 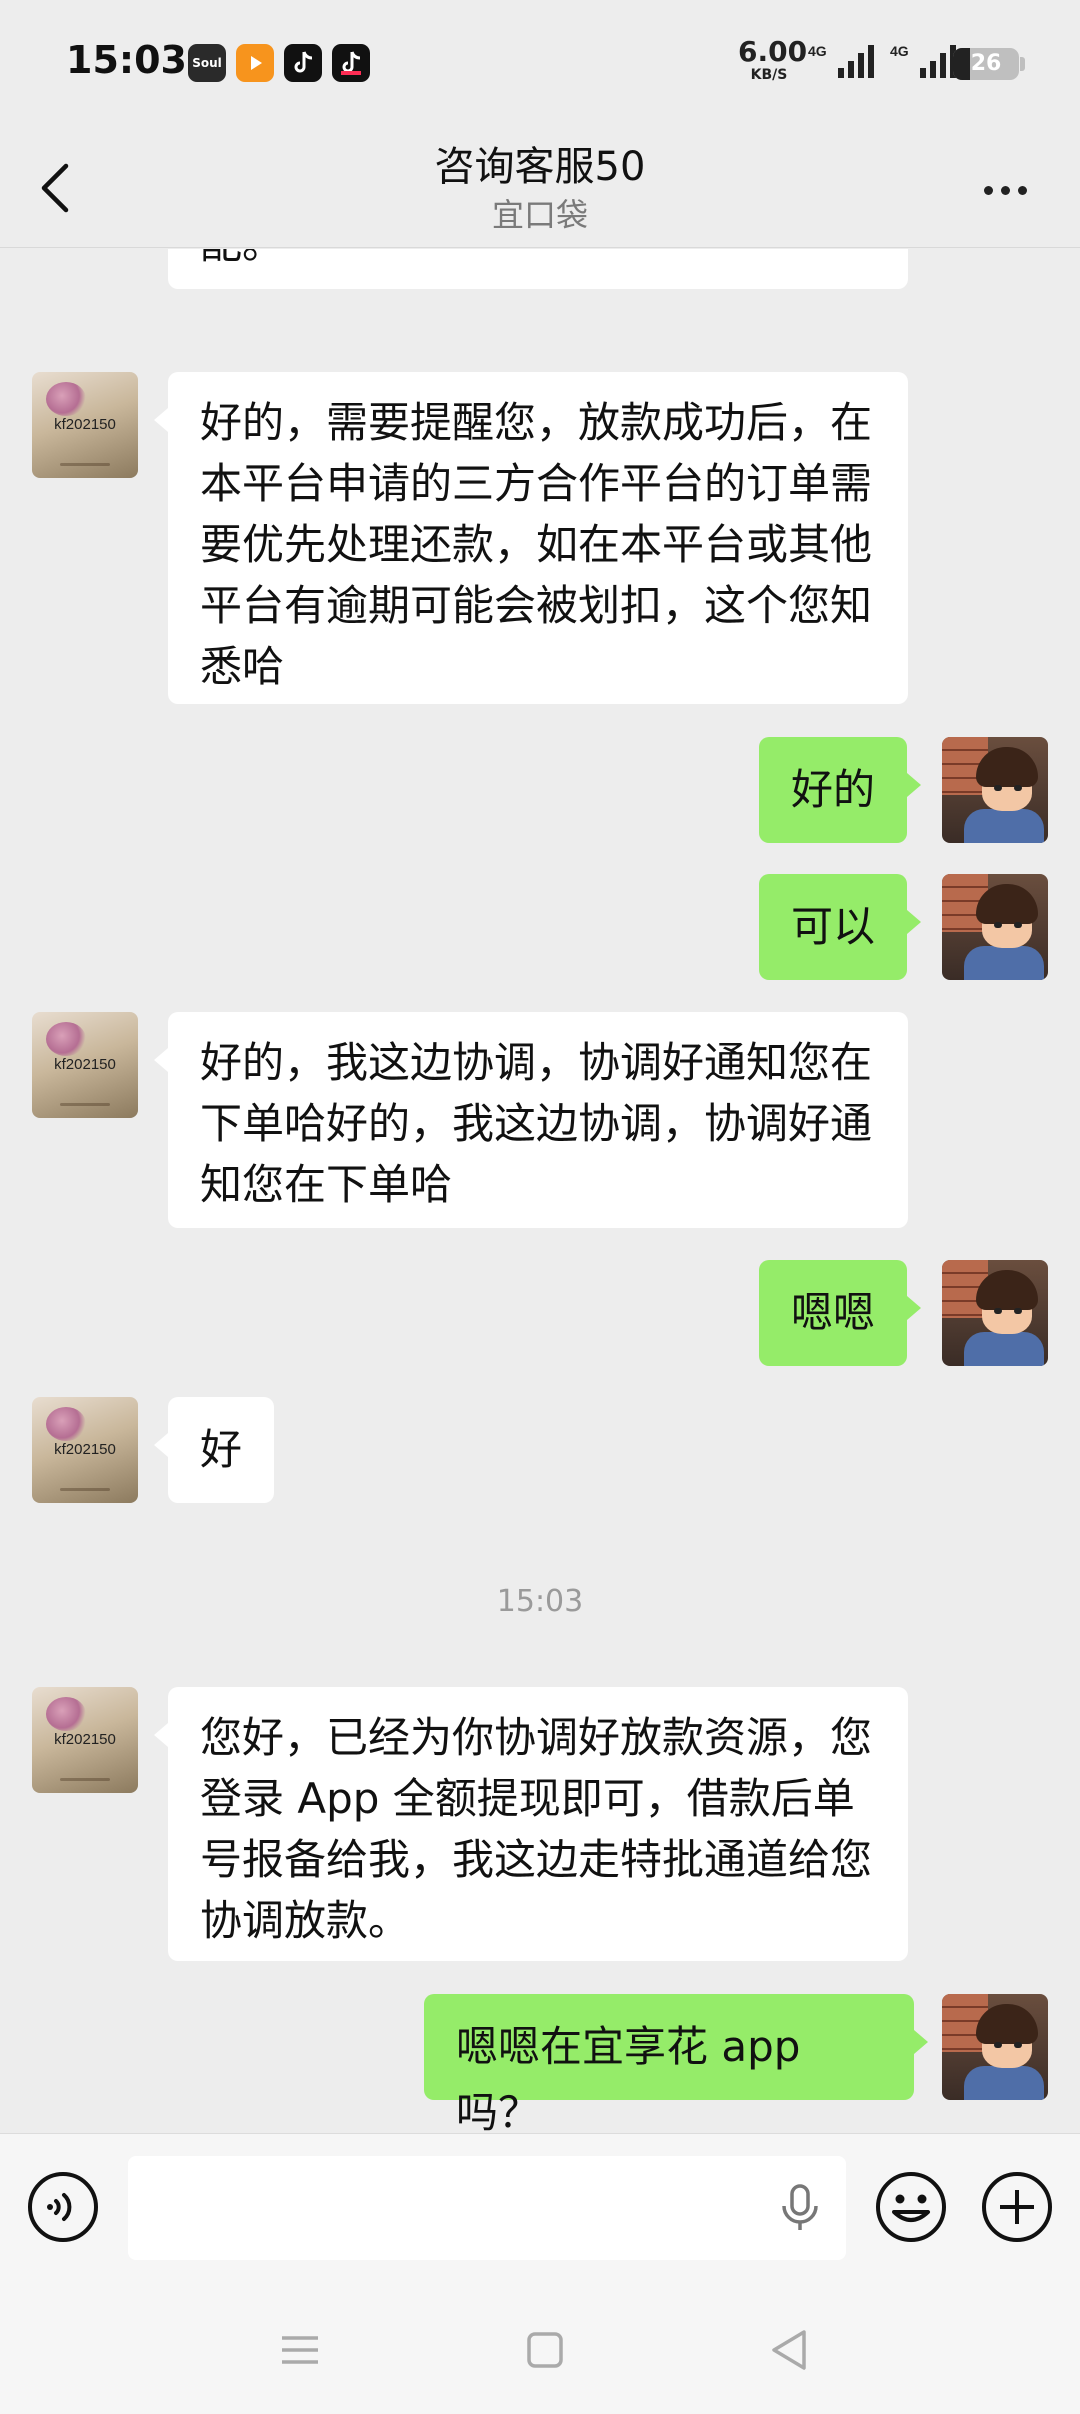 What do you see at coordinates (840, 1313) in the screenshot?
I see `message-bubble-outgoing: 嗯嗯` at bounding box center [840, 1313].